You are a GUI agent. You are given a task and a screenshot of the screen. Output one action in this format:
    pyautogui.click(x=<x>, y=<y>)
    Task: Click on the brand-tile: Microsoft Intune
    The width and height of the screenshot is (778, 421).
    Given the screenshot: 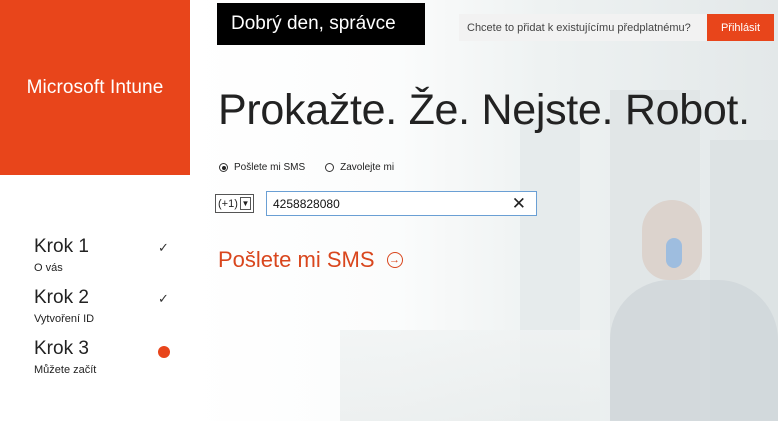 What is the action you would take?
    pyautogui.click(x=95, y=87)
    